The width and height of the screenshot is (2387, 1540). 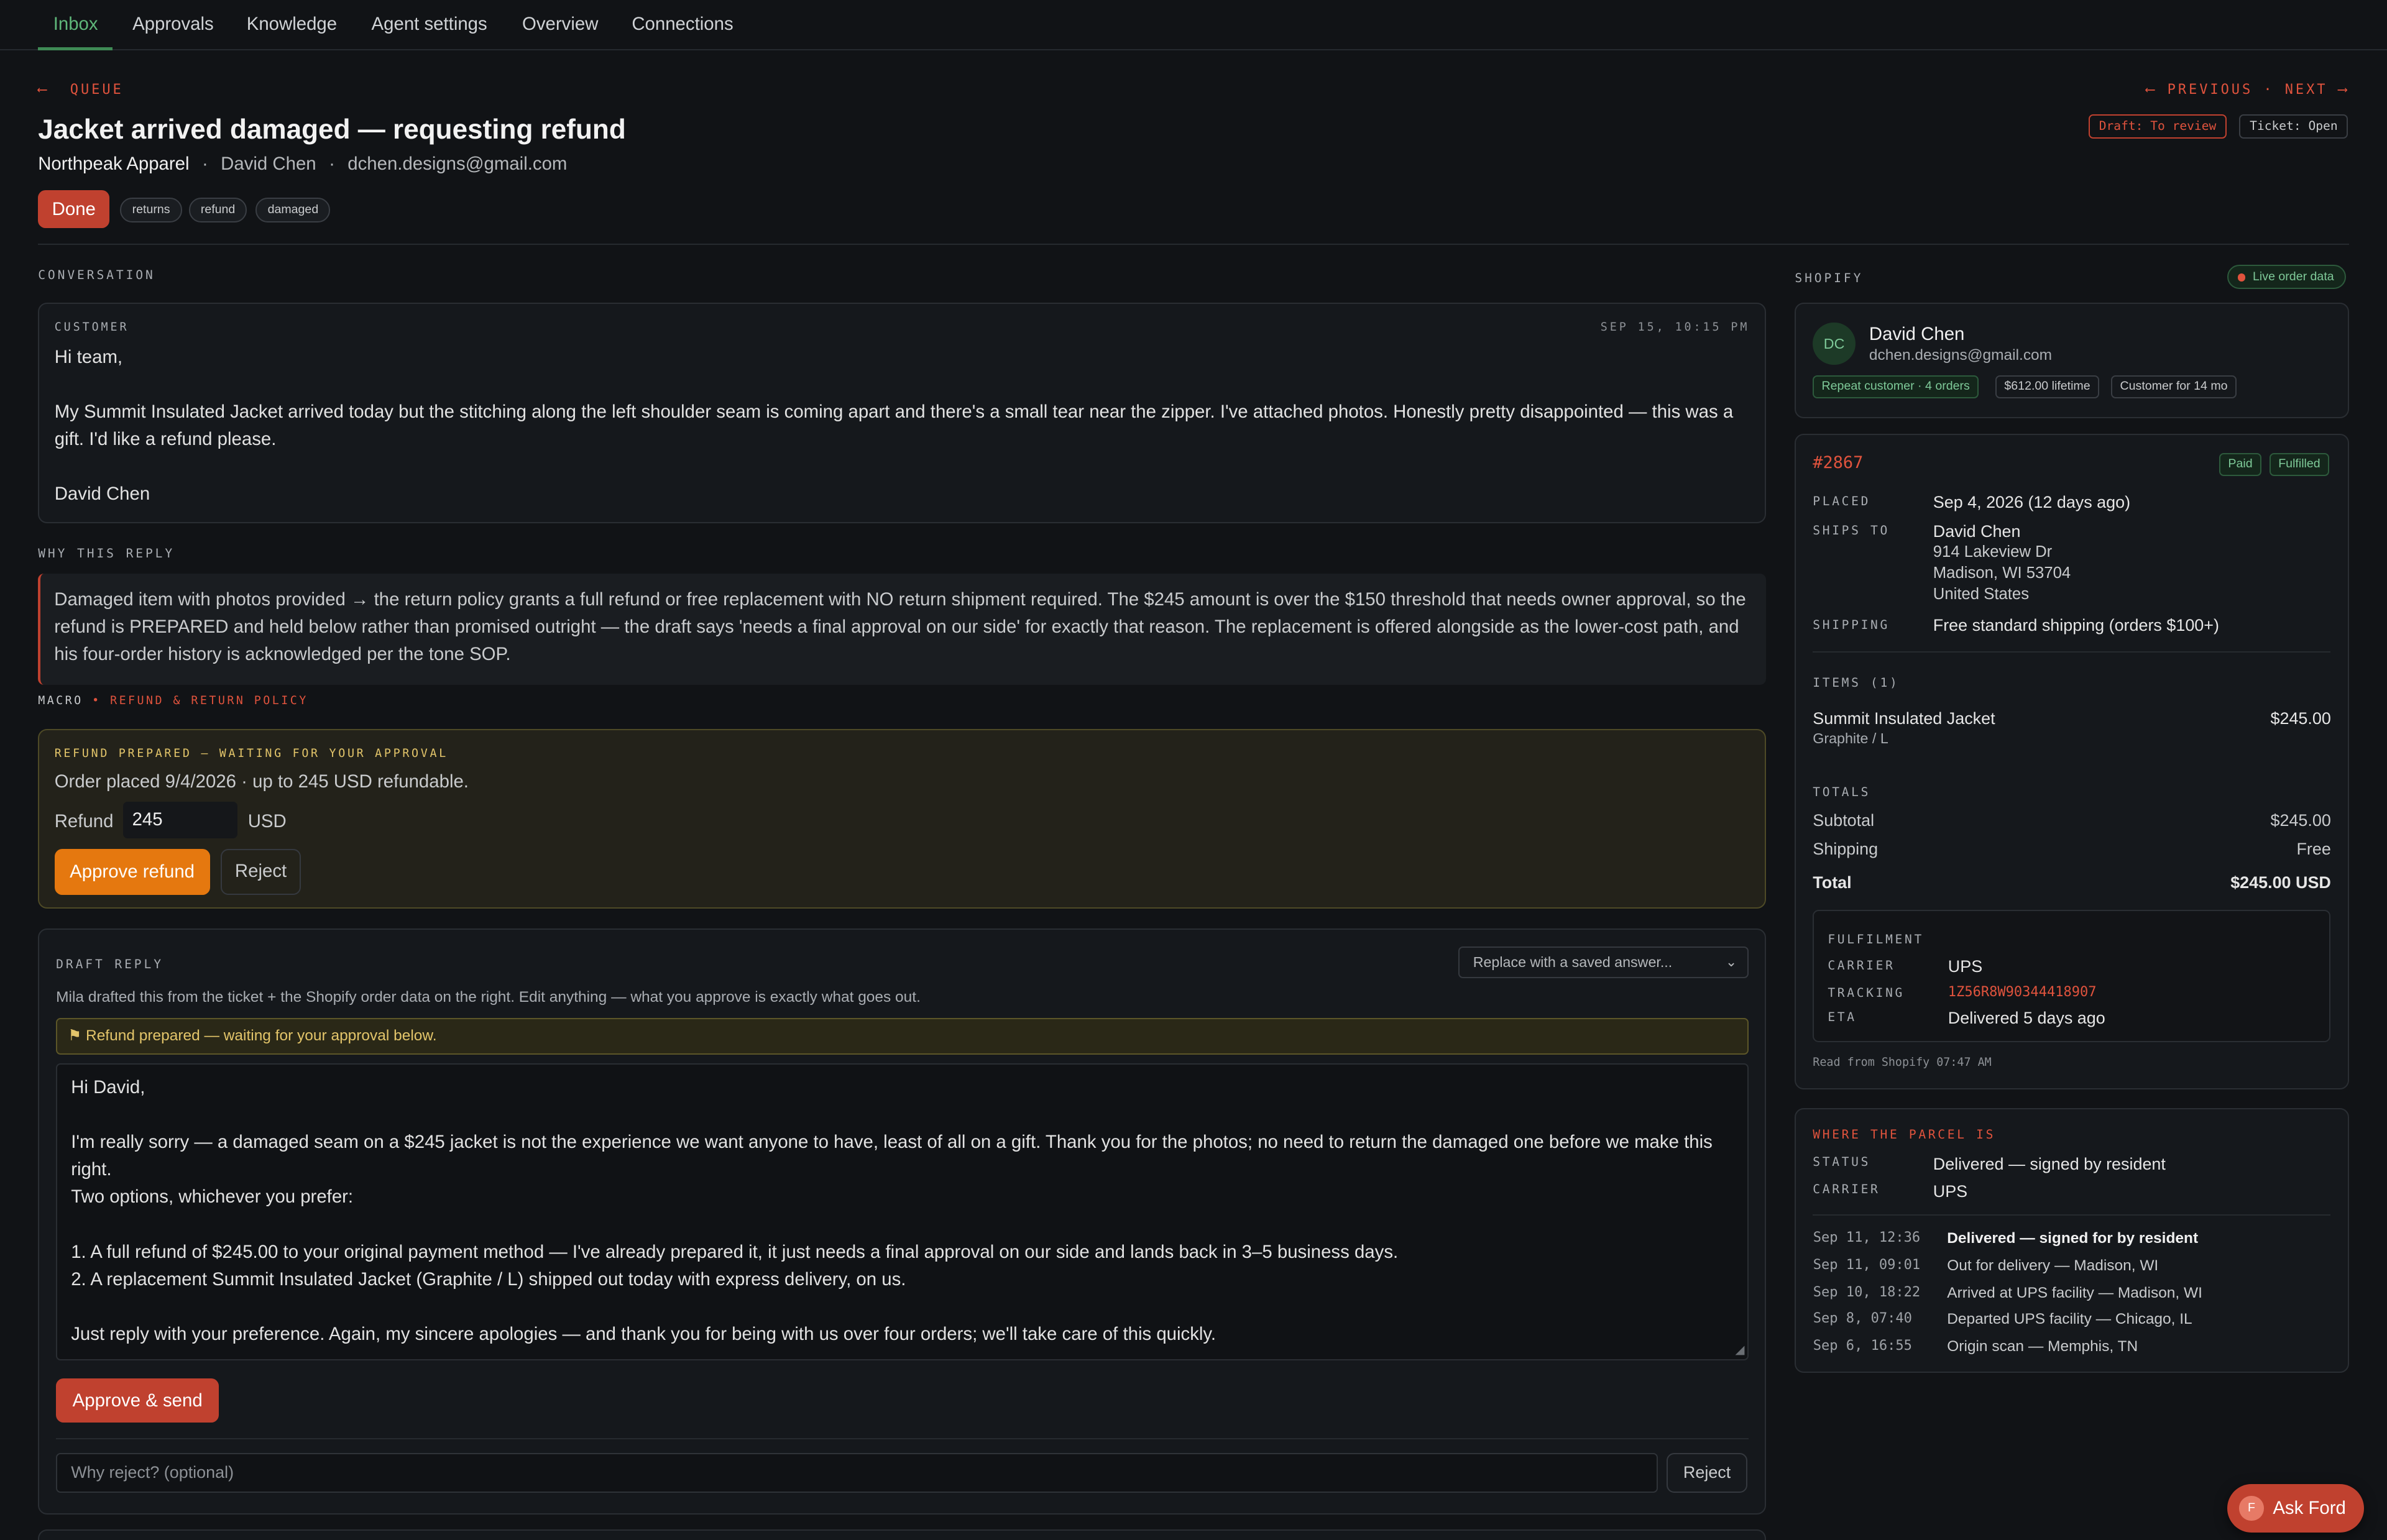 What do you see at coordinates (75, 24) in the screenshot?
I see `tab-inbox: Inbox` at bounding box center [75, 24].